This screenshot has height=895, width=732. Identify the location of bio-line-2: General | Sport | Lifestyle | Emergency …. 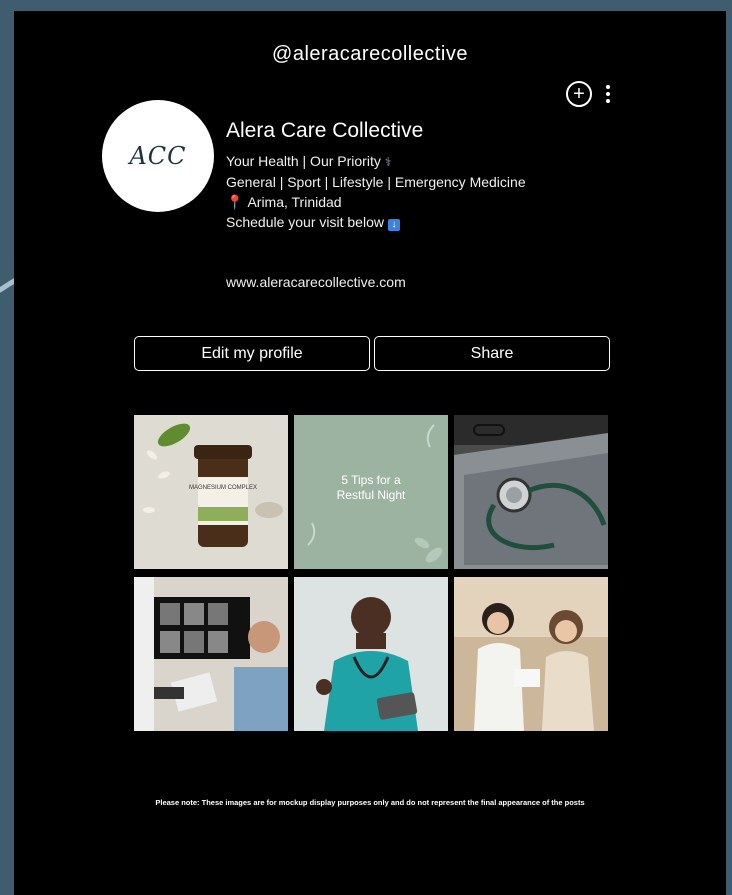
(376, 182).